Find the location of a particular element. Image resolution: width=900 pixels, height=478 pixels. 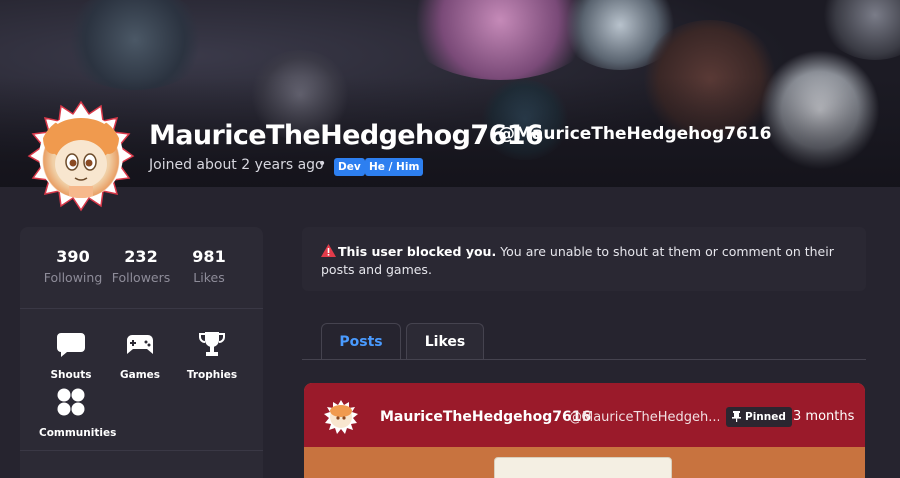

post-timestamp: 3 months is located at coordinates (824, 416).